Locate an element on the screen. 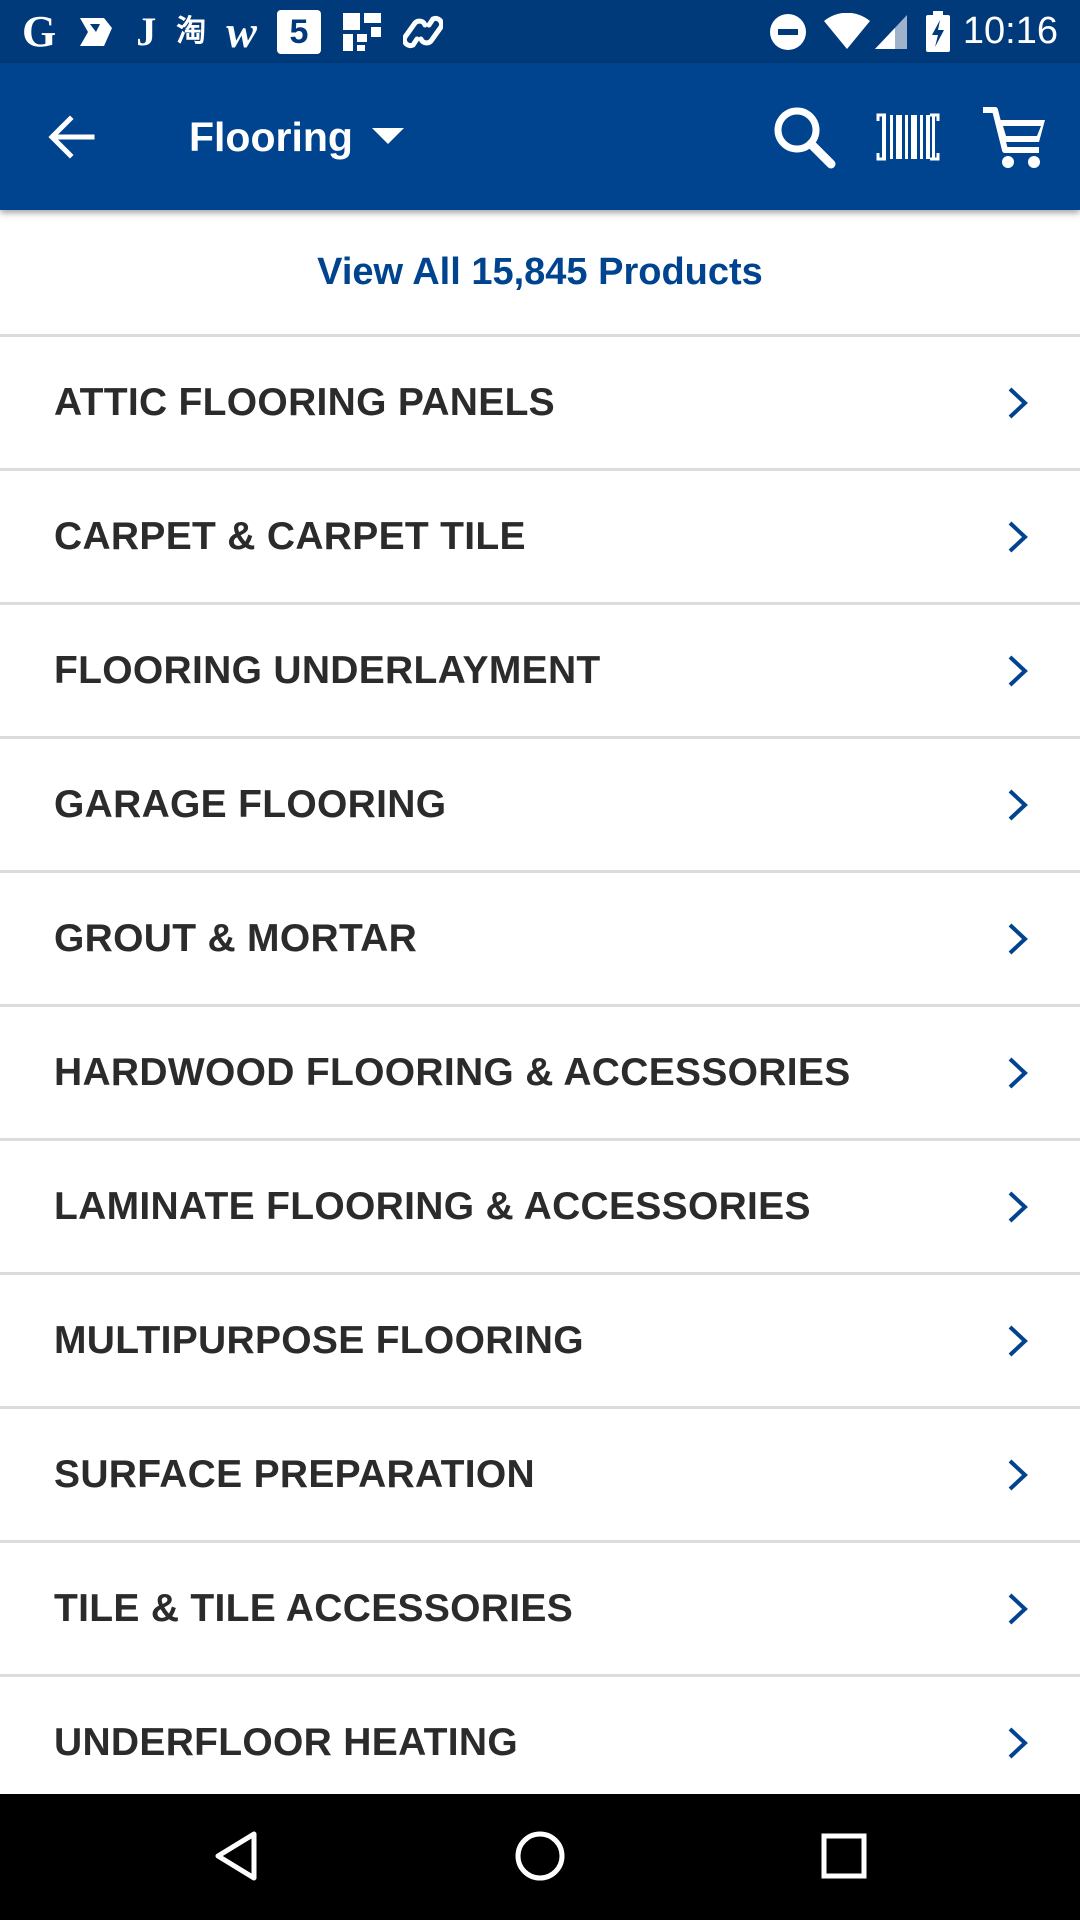 The height and width of the screenshot is (1920, 1080). category-label: FLOORING UNDERLAYMENT is located at coordinates (327, 670).